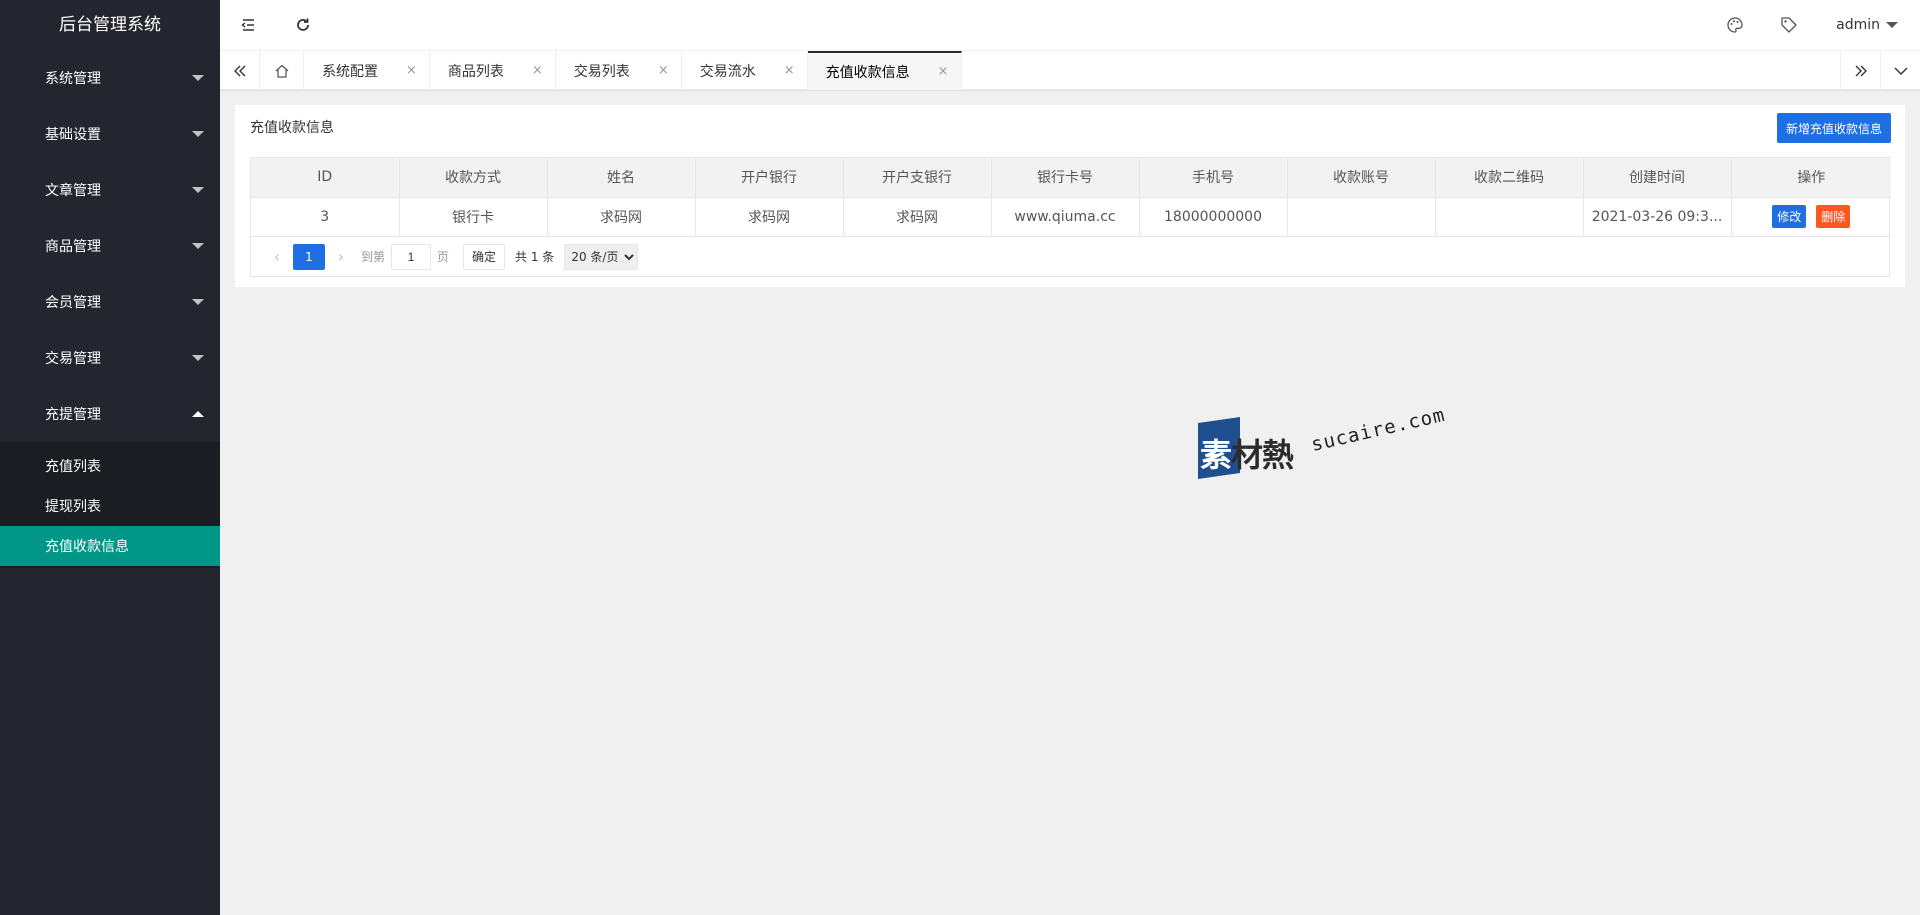 The width and height of the screenshot is (1920, 915). I want to click on sidebar-item-label: 系统管理, so click(73, 79).